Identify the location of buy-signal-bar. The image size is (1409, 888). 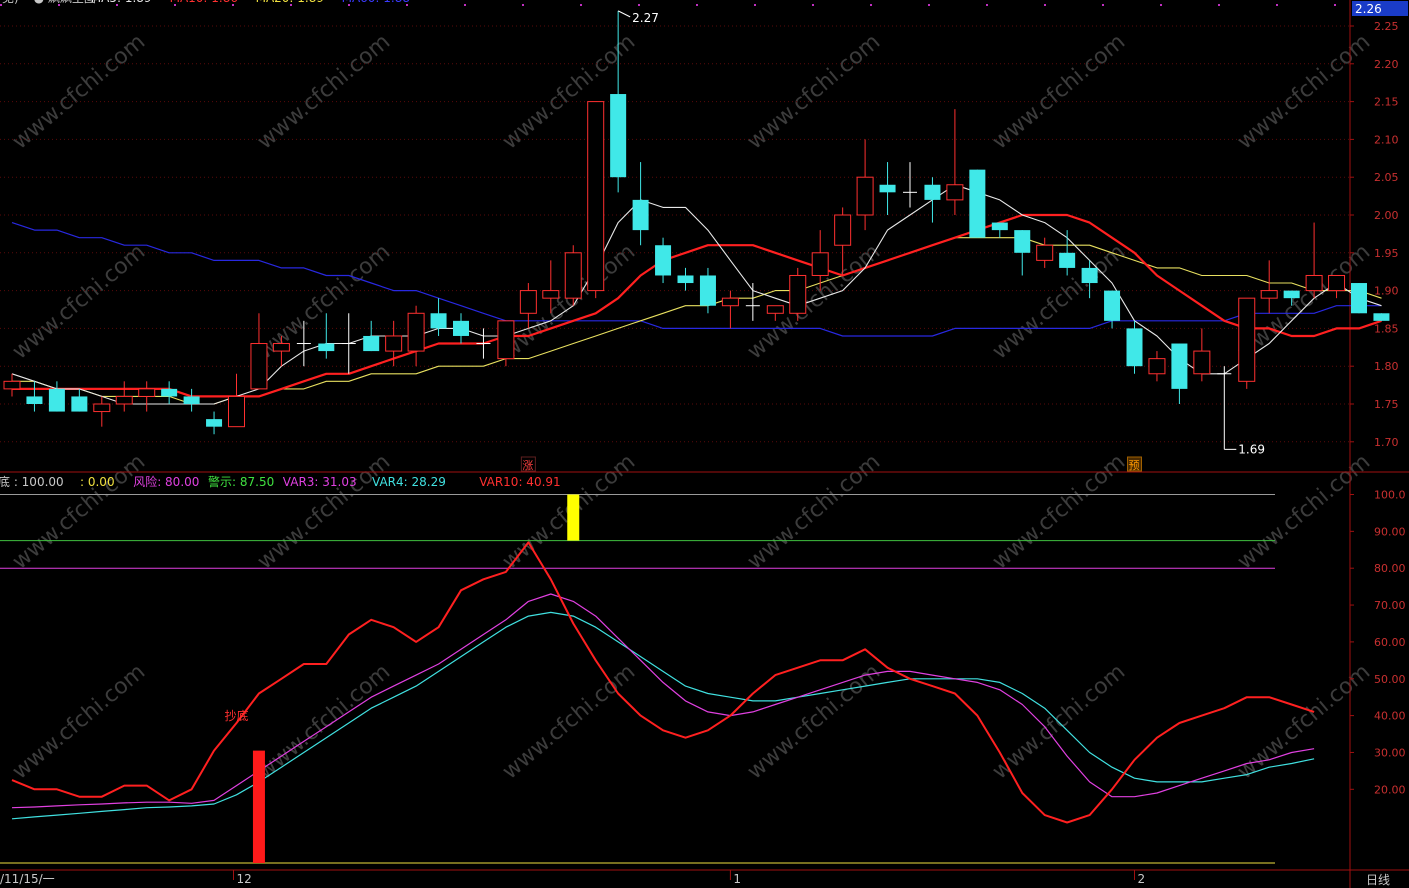
(258, 806).